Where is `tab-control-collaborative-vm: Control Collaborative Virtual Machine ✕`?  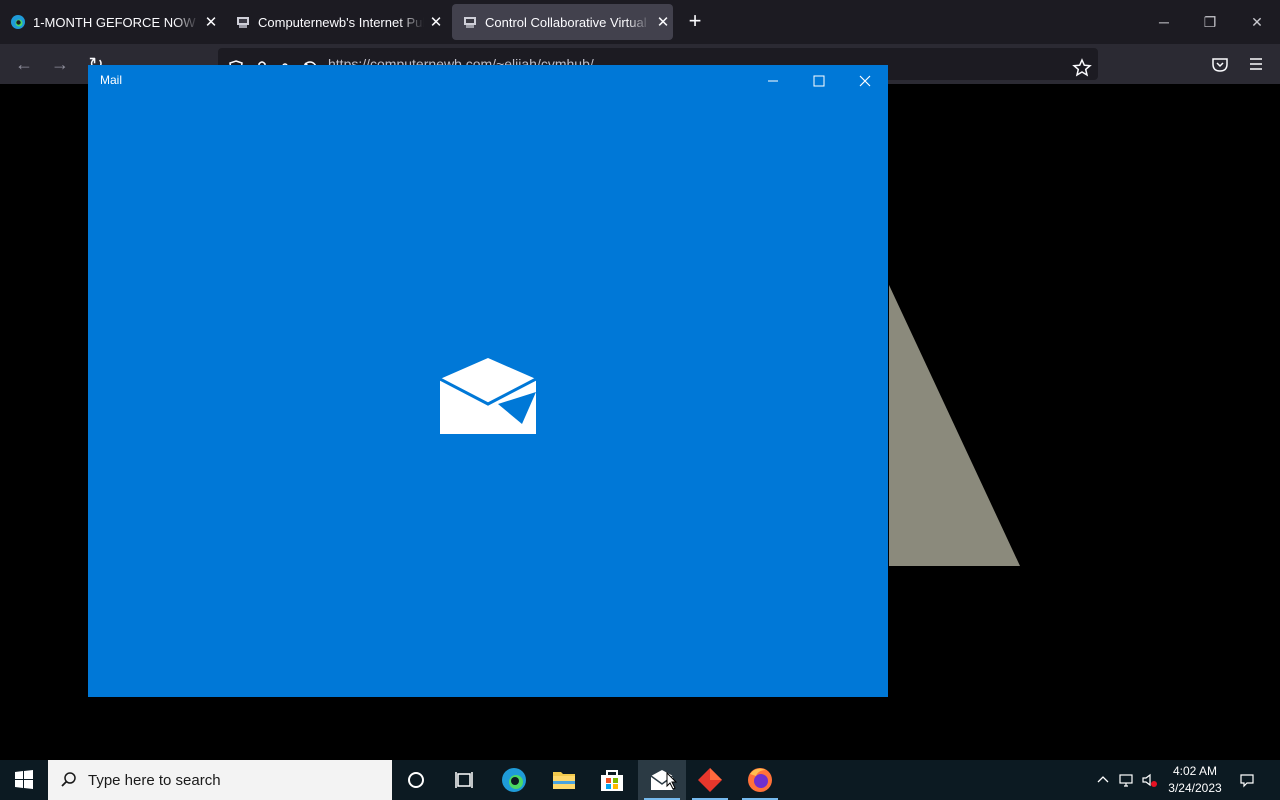
tab-control-collaborative-vm: Control Collaborative Virtual Machine ✕ is located at coordinates (562, 22).